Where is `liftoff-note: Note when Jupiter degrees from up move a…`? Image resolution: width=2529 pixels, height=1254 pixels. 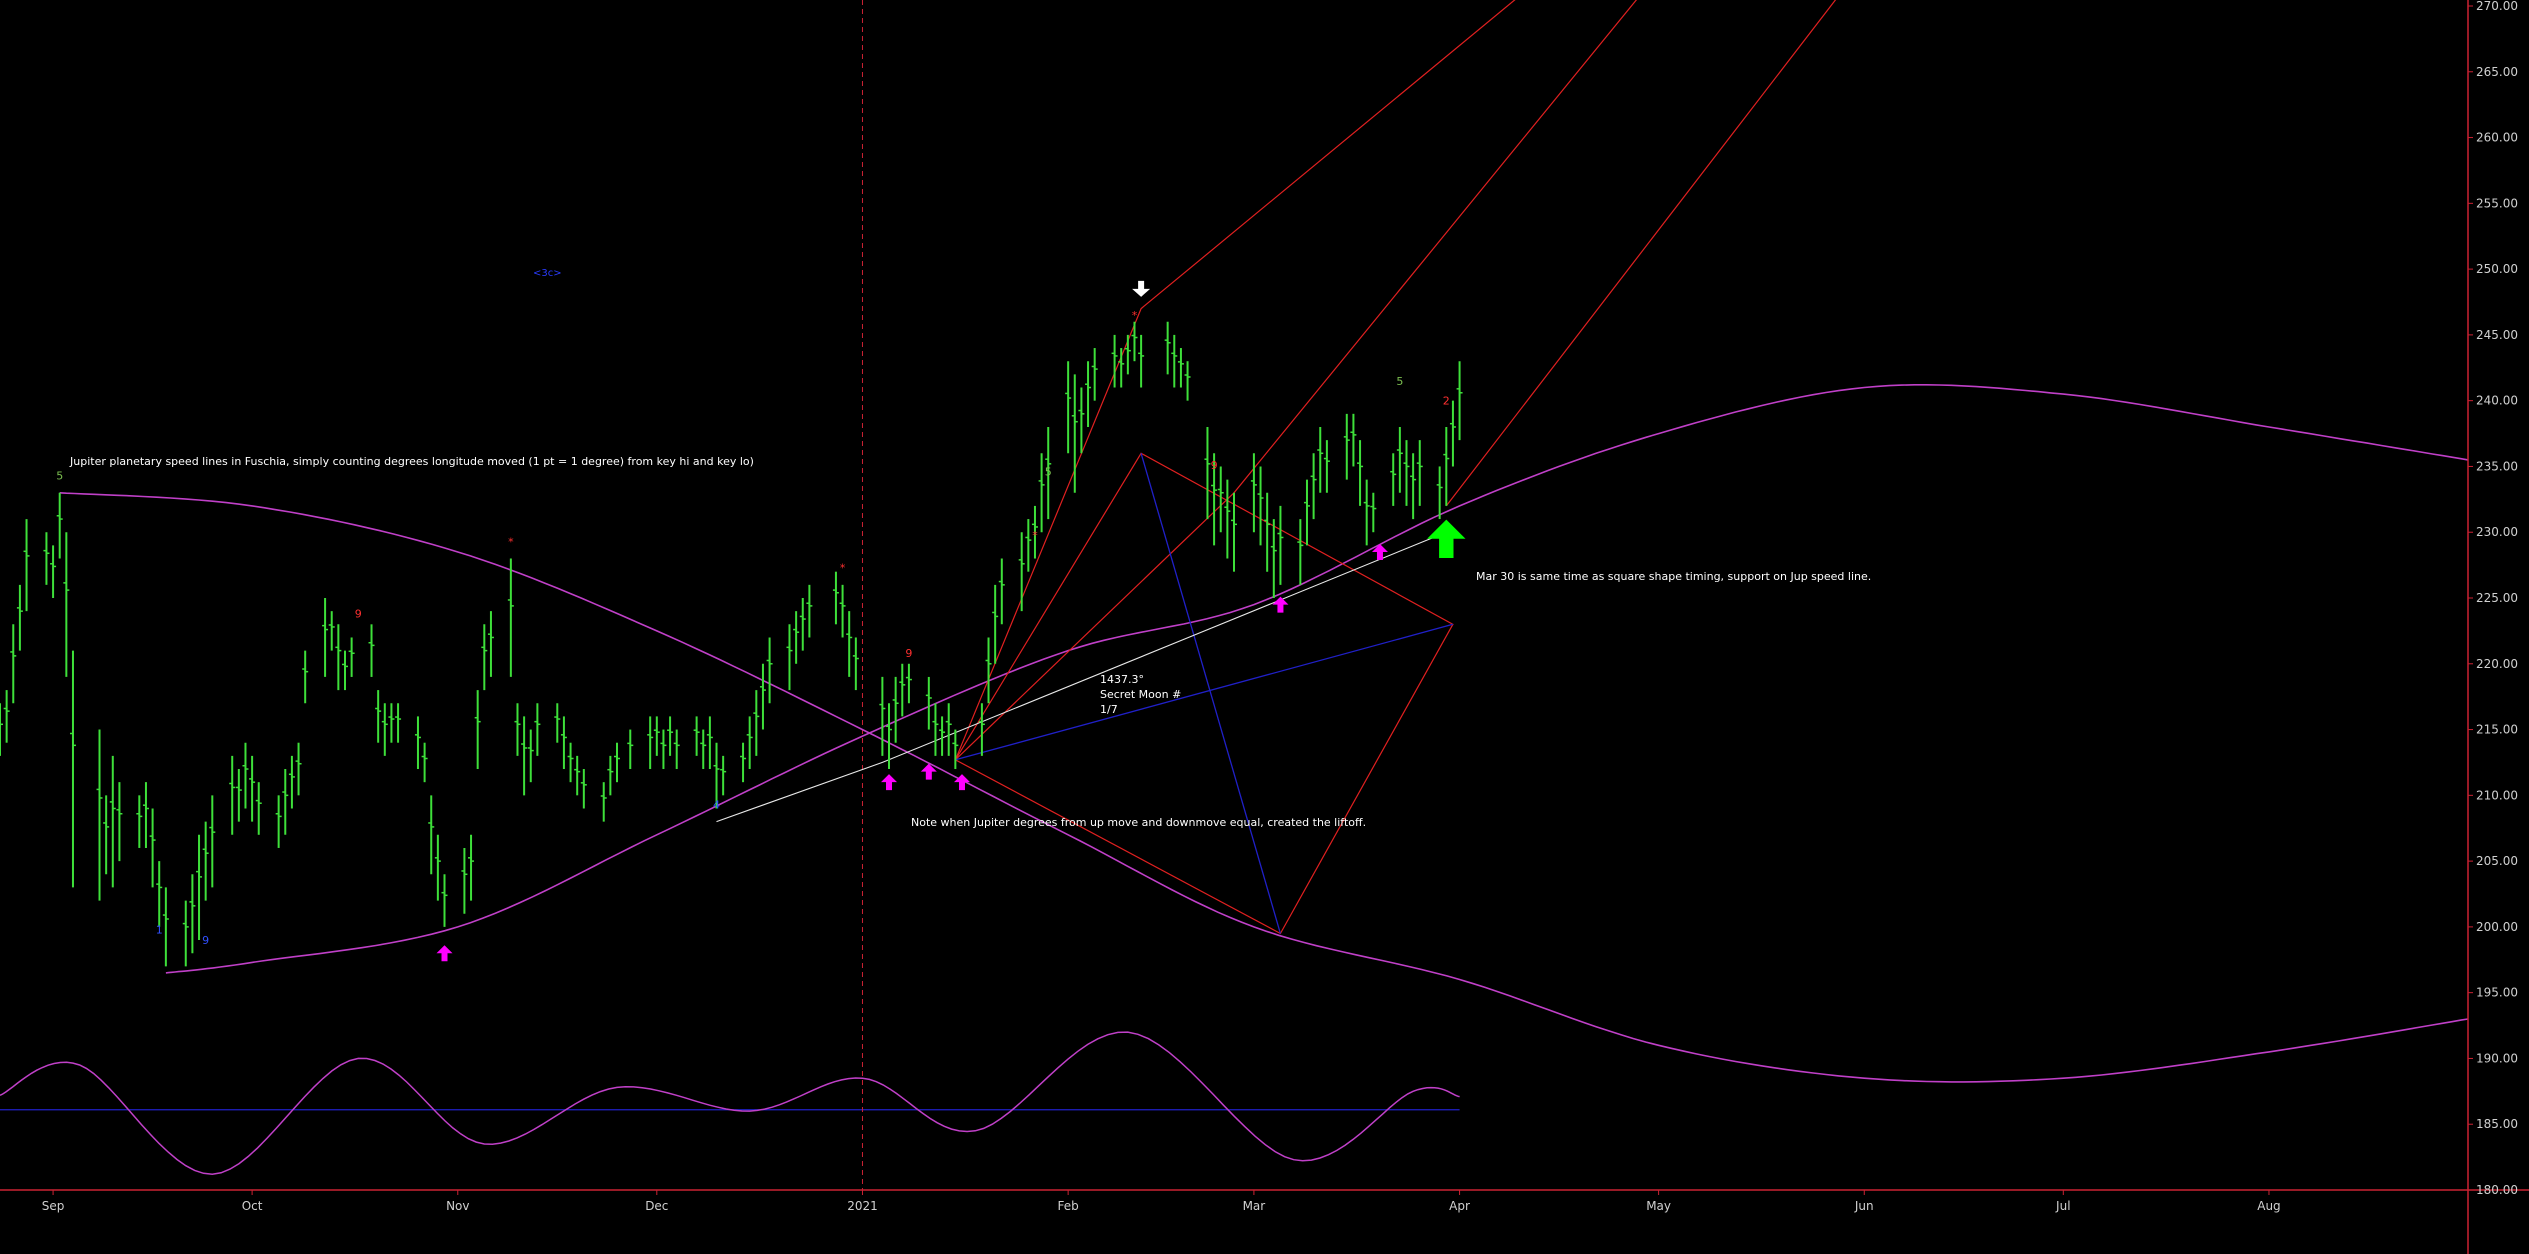 liftoff-note: Note when Jupiter degrees from up move a… is located at coordinates (1139, 822).